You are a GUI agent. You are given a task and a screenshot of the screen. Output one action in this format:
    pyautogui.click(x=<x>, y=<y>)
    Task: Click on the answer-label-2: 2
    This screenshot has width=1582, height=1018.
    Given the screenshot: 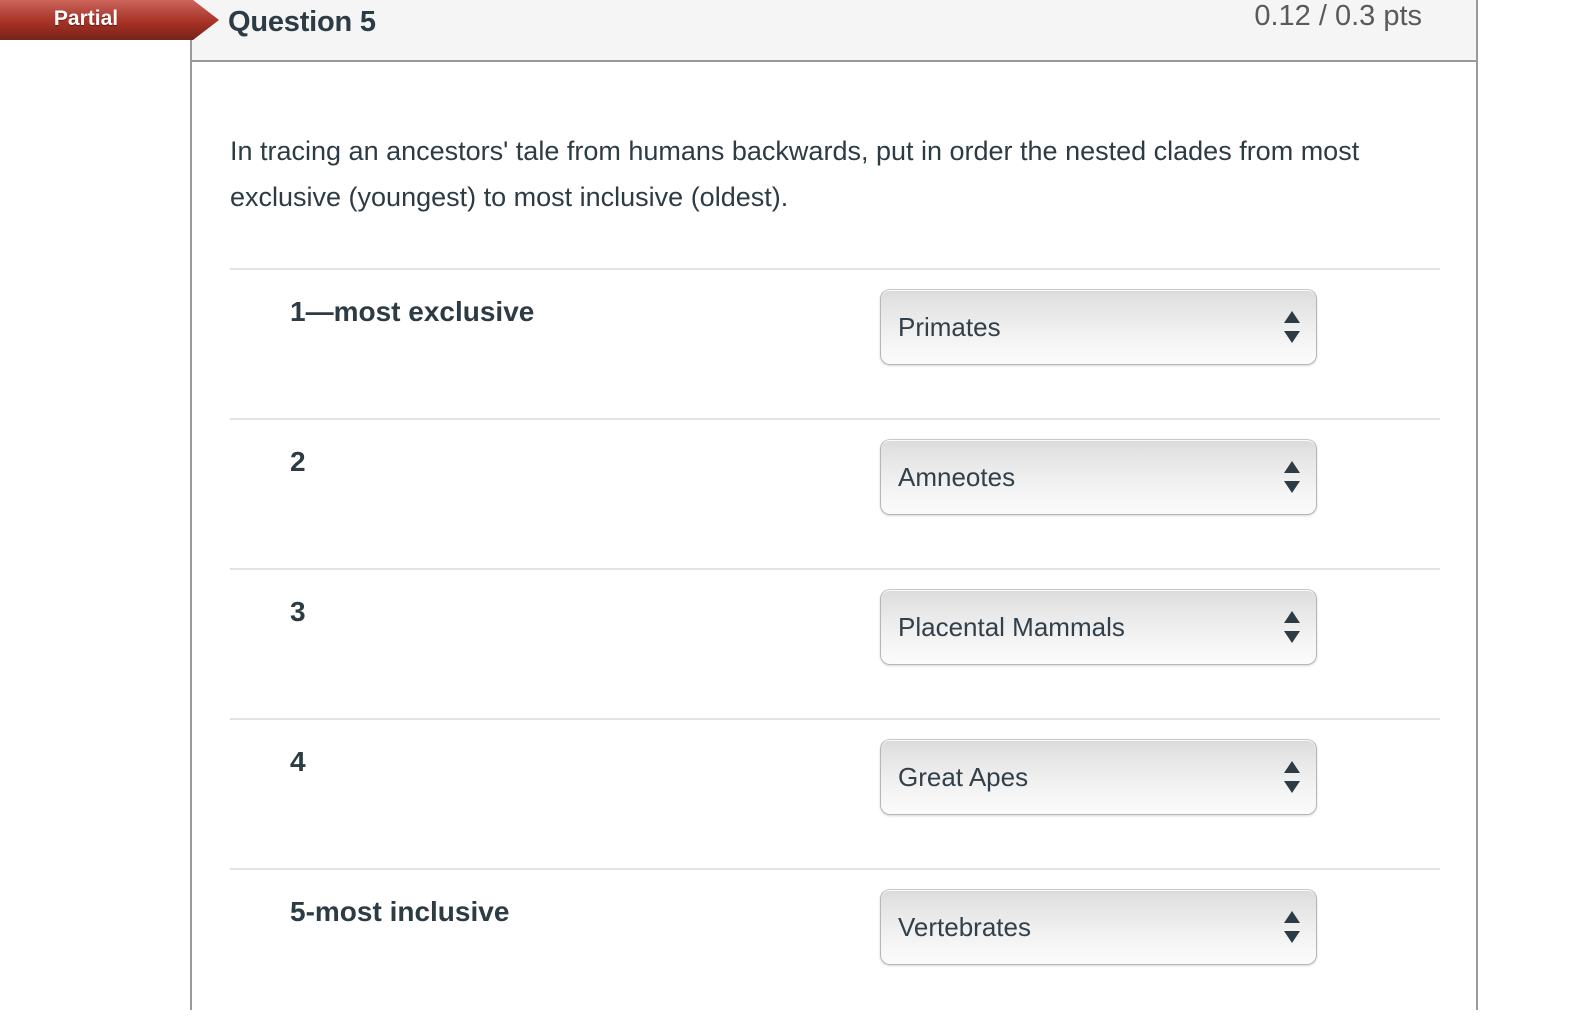 What is the action you would take?
    pyautogui.click(x=298, y=461)
    